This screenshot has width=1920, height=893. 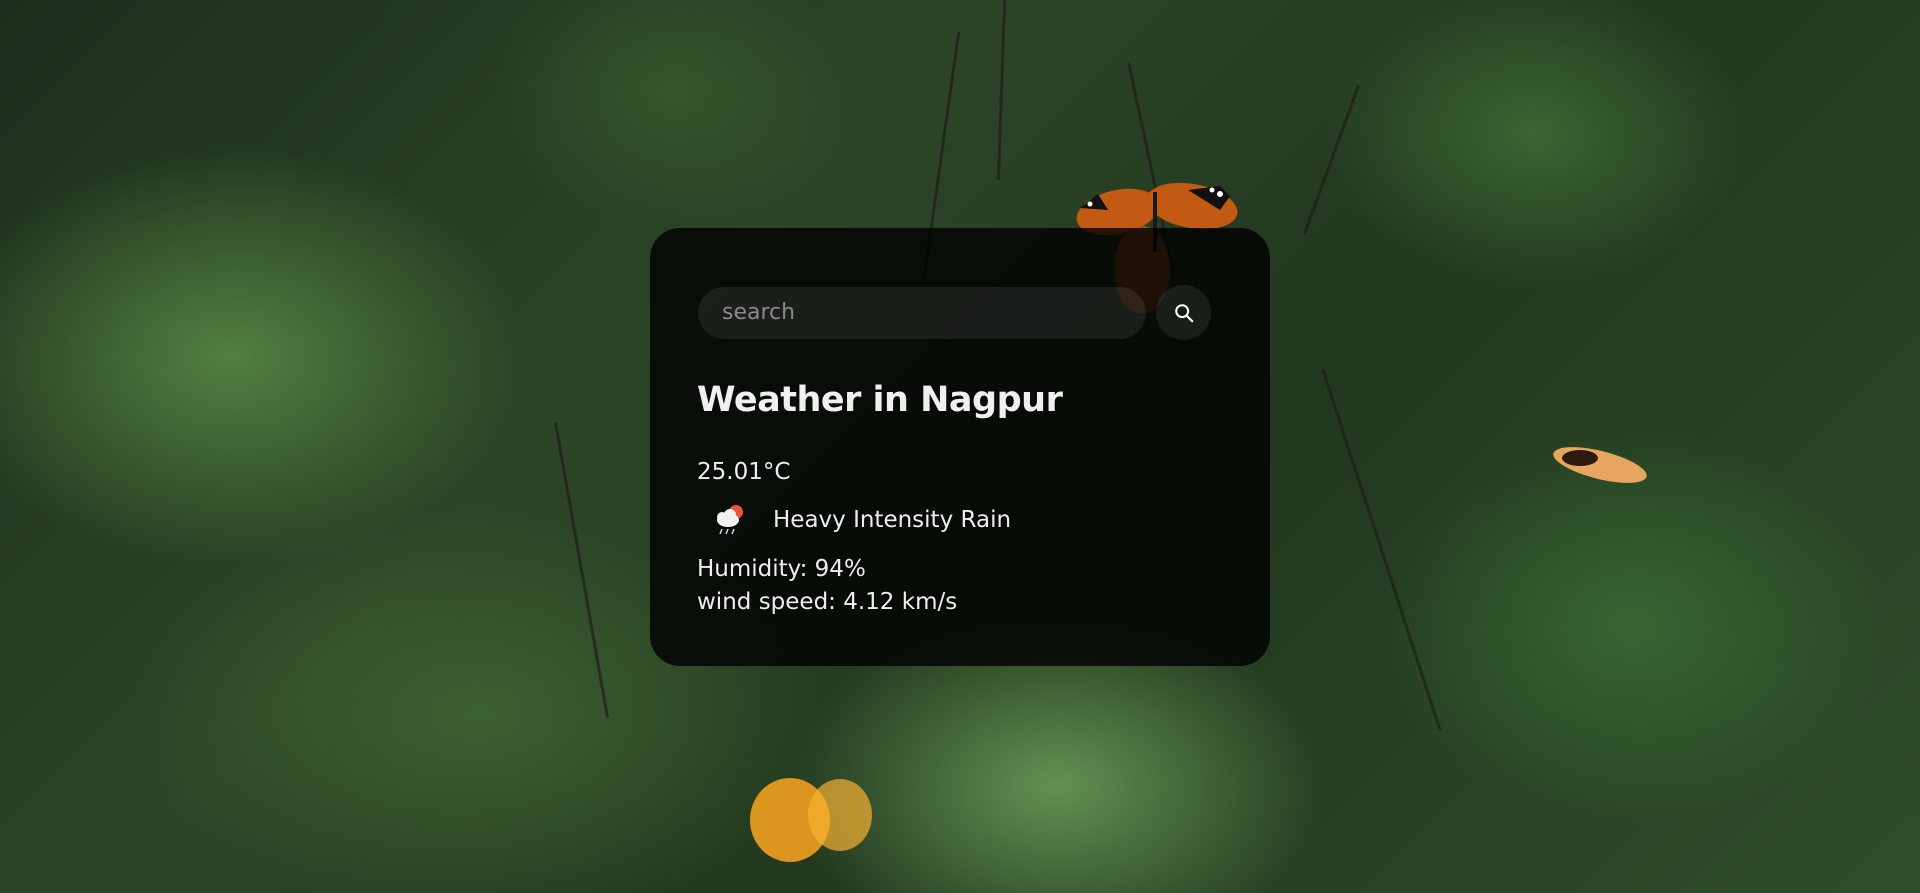 What do you see at coordinates (880, 400) in the screenshot?
I see `city-title: Weather in Nagpur` at bounding box center [880, 400].